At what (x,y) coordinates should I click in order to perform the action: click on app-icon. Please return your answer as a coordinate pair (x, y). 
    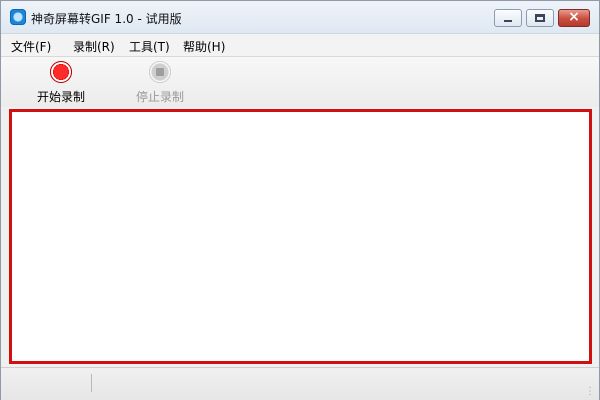
    Looking at the image, I should click on (18, 17).